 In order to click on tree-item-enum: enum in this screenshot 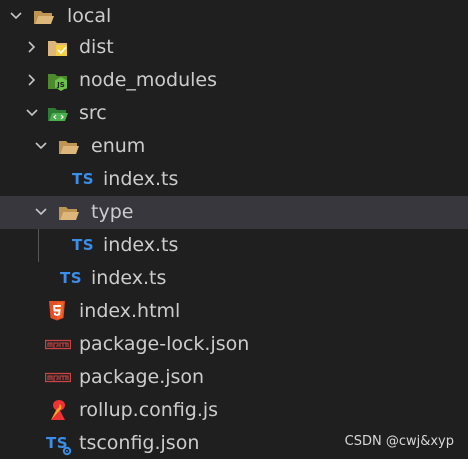, I will do `click(234, 146)`.